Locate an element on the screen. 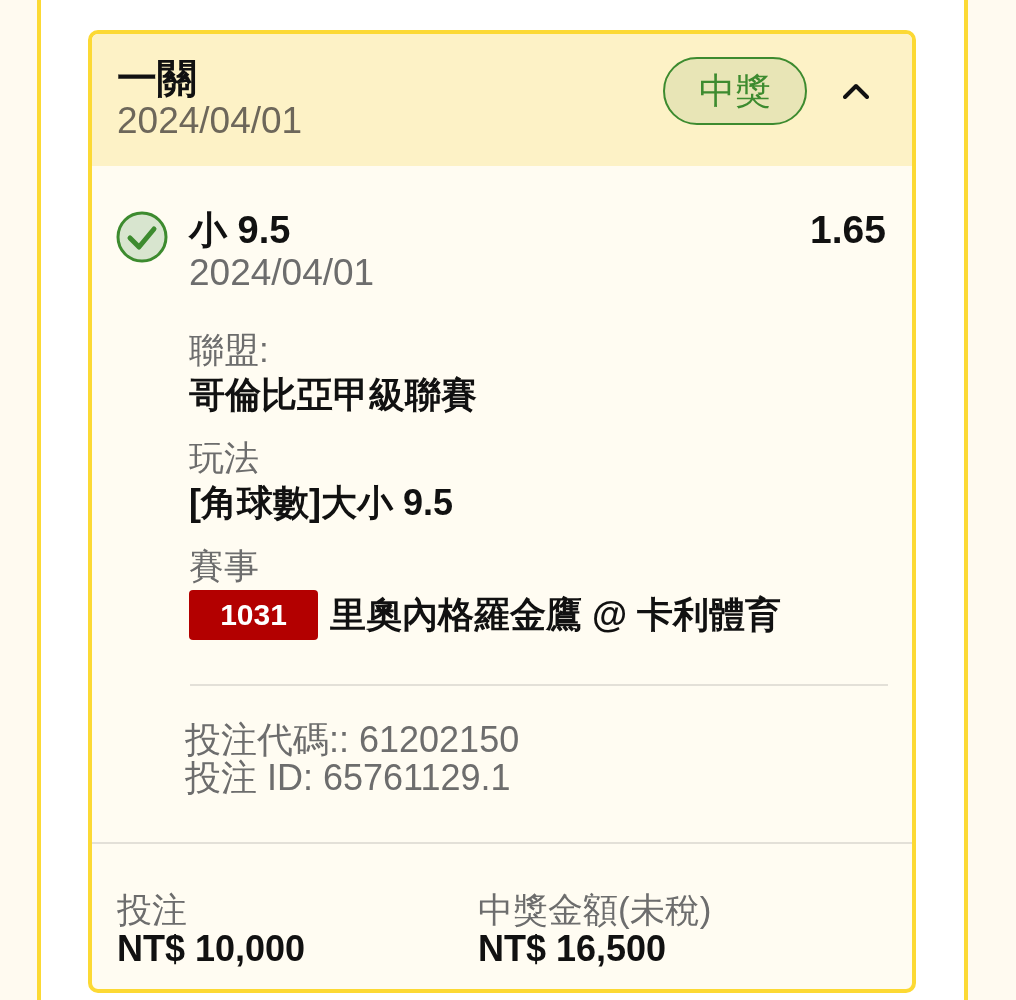 The width and height of the screenshot is (1016, 1000). selection-pick: 小 9.5 is located at coordinates (240, 230).